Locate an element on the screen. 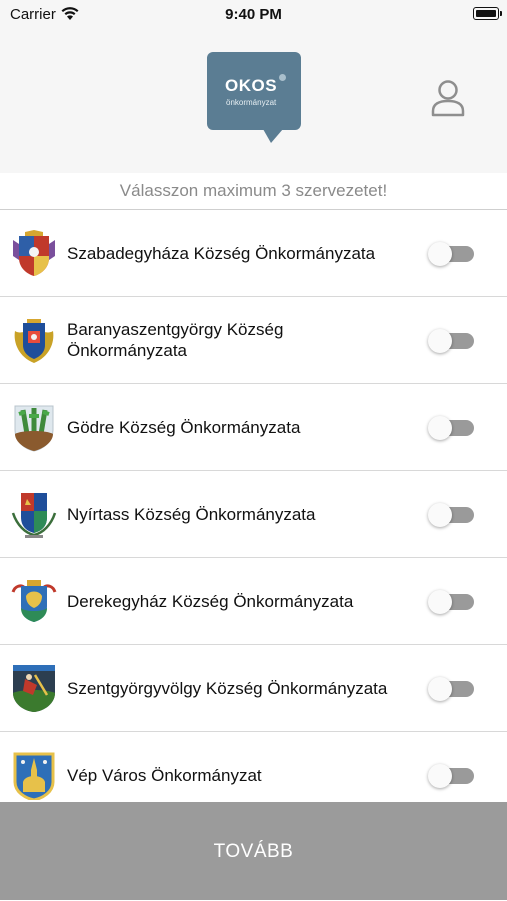 The width and height of the screenshot is (507, 901). battery-icon is located at coordinates (487, 13).